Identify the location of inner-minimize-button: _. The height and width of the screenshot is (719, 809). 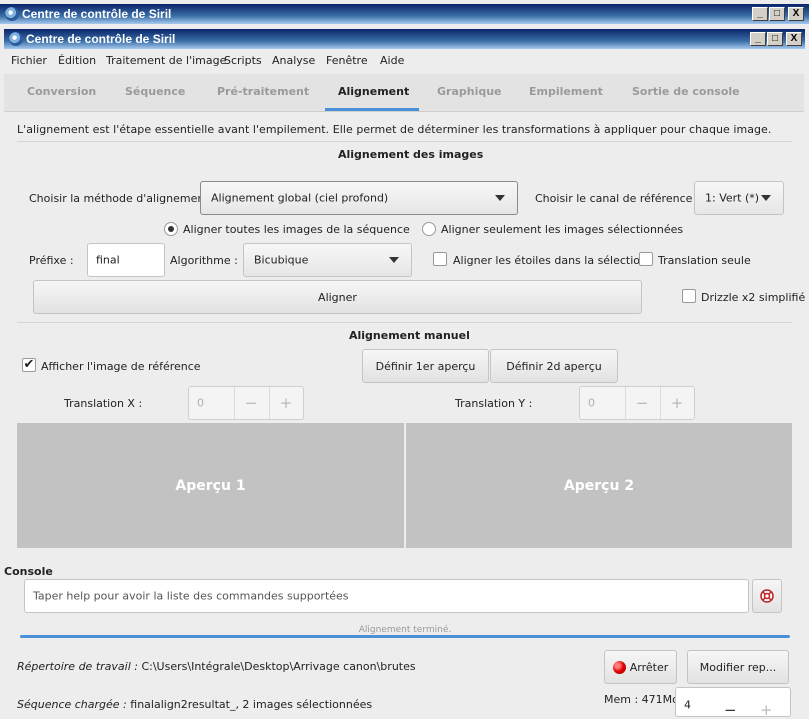
(758, 39).